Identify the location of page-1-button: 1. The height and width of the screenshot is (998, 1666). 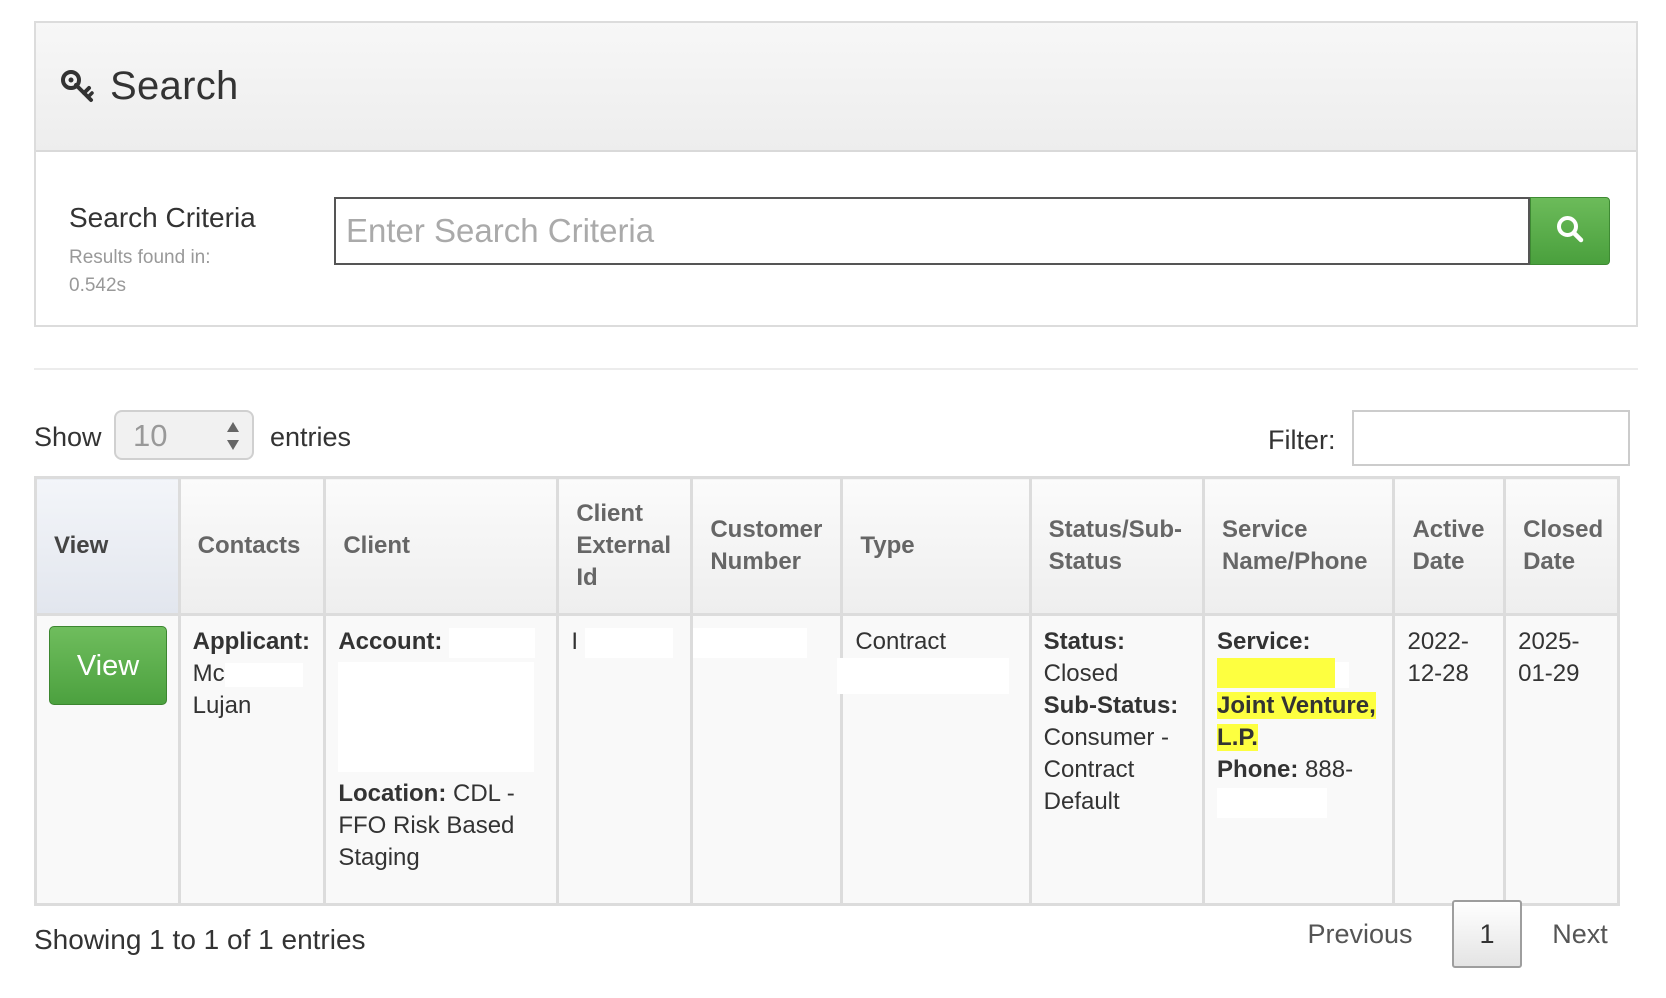
(1487, 934).